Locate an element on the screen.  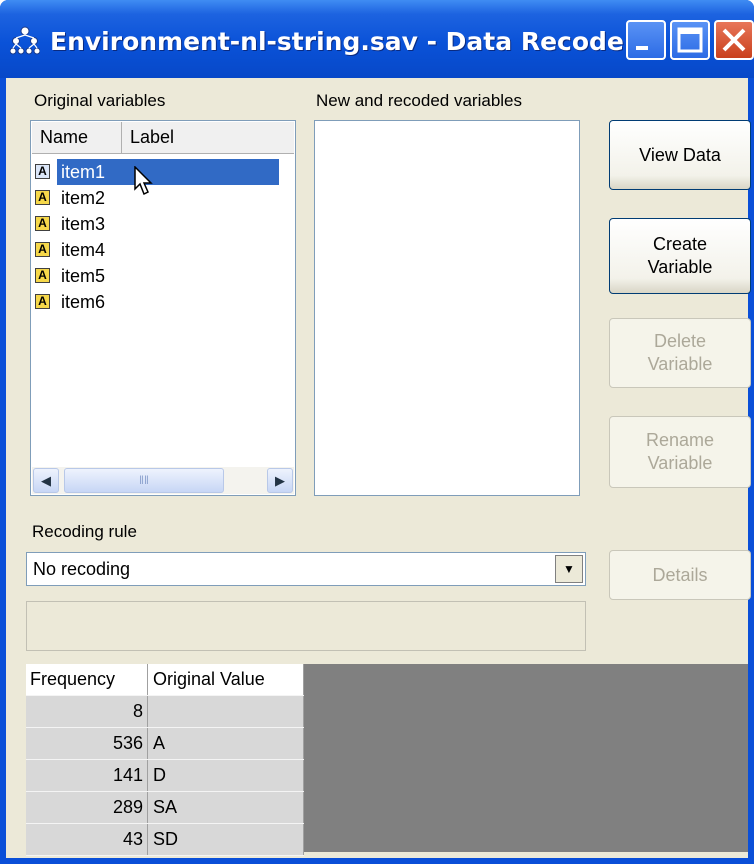
details-button: Details is located at coordinates (680, 575).